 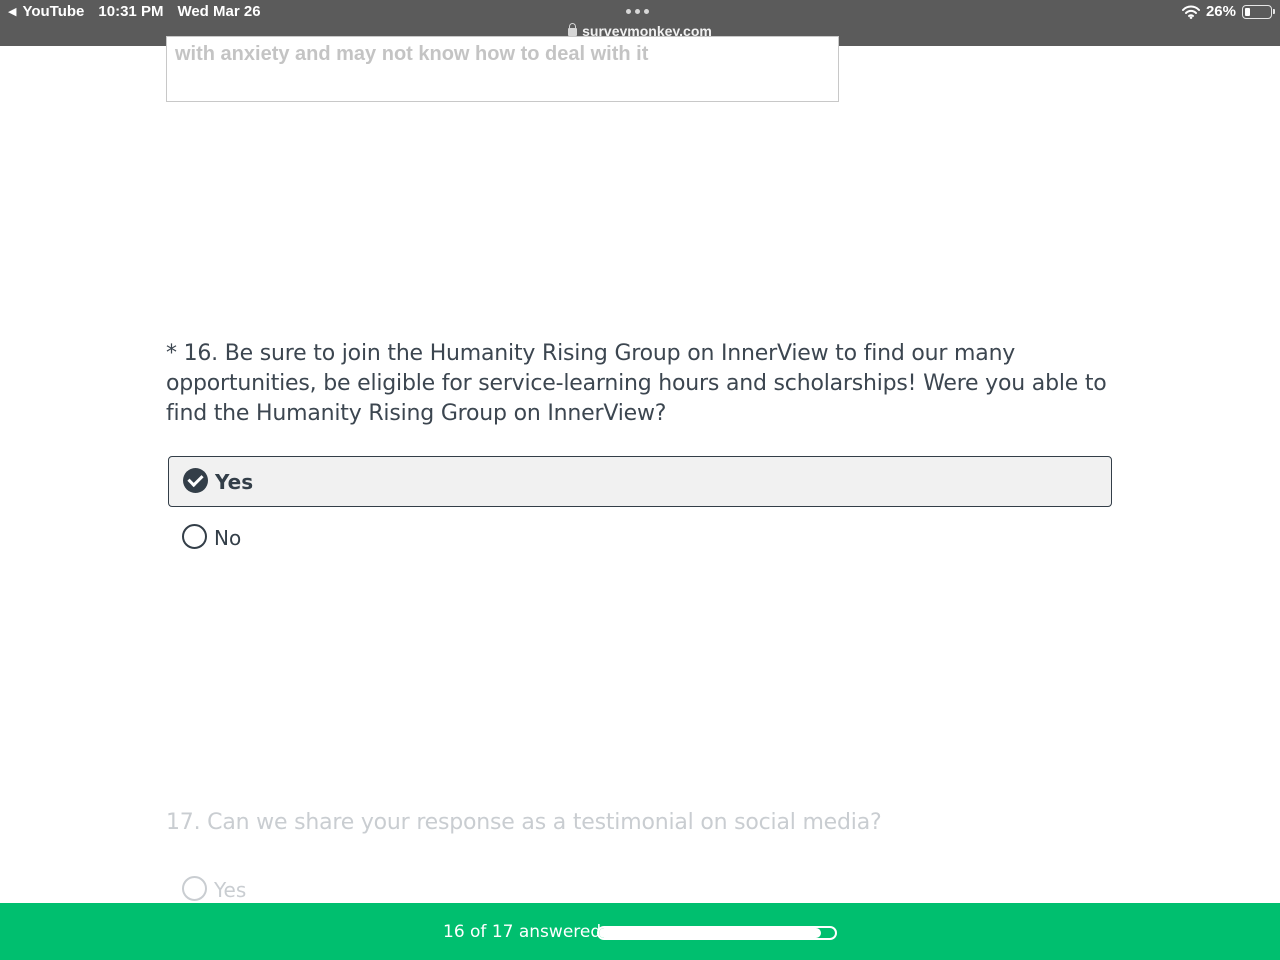 I want to click on battery-percent: 26%, so click(x=1220, y=11).